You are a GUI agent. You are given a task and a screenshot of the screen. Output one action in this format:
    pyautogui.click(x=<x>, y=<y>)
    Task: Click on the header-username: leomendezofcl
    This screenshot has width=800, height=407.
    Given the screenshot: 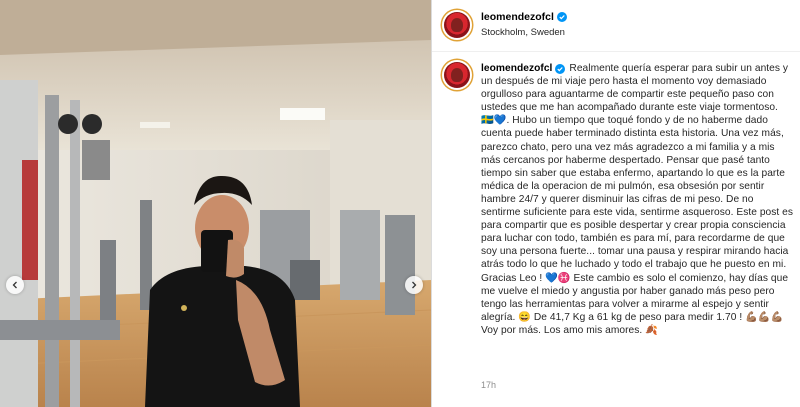 What is the action you would take?
    pyautogui.click(x=524, y=17)
    